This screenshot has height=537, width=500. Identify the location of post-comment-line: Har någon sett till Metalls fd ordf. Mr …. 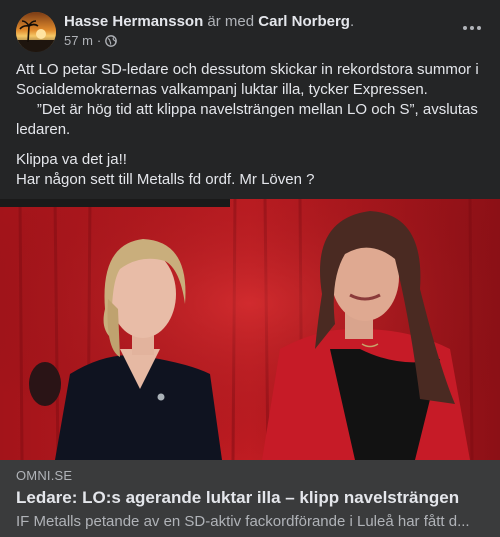
(165, 179).